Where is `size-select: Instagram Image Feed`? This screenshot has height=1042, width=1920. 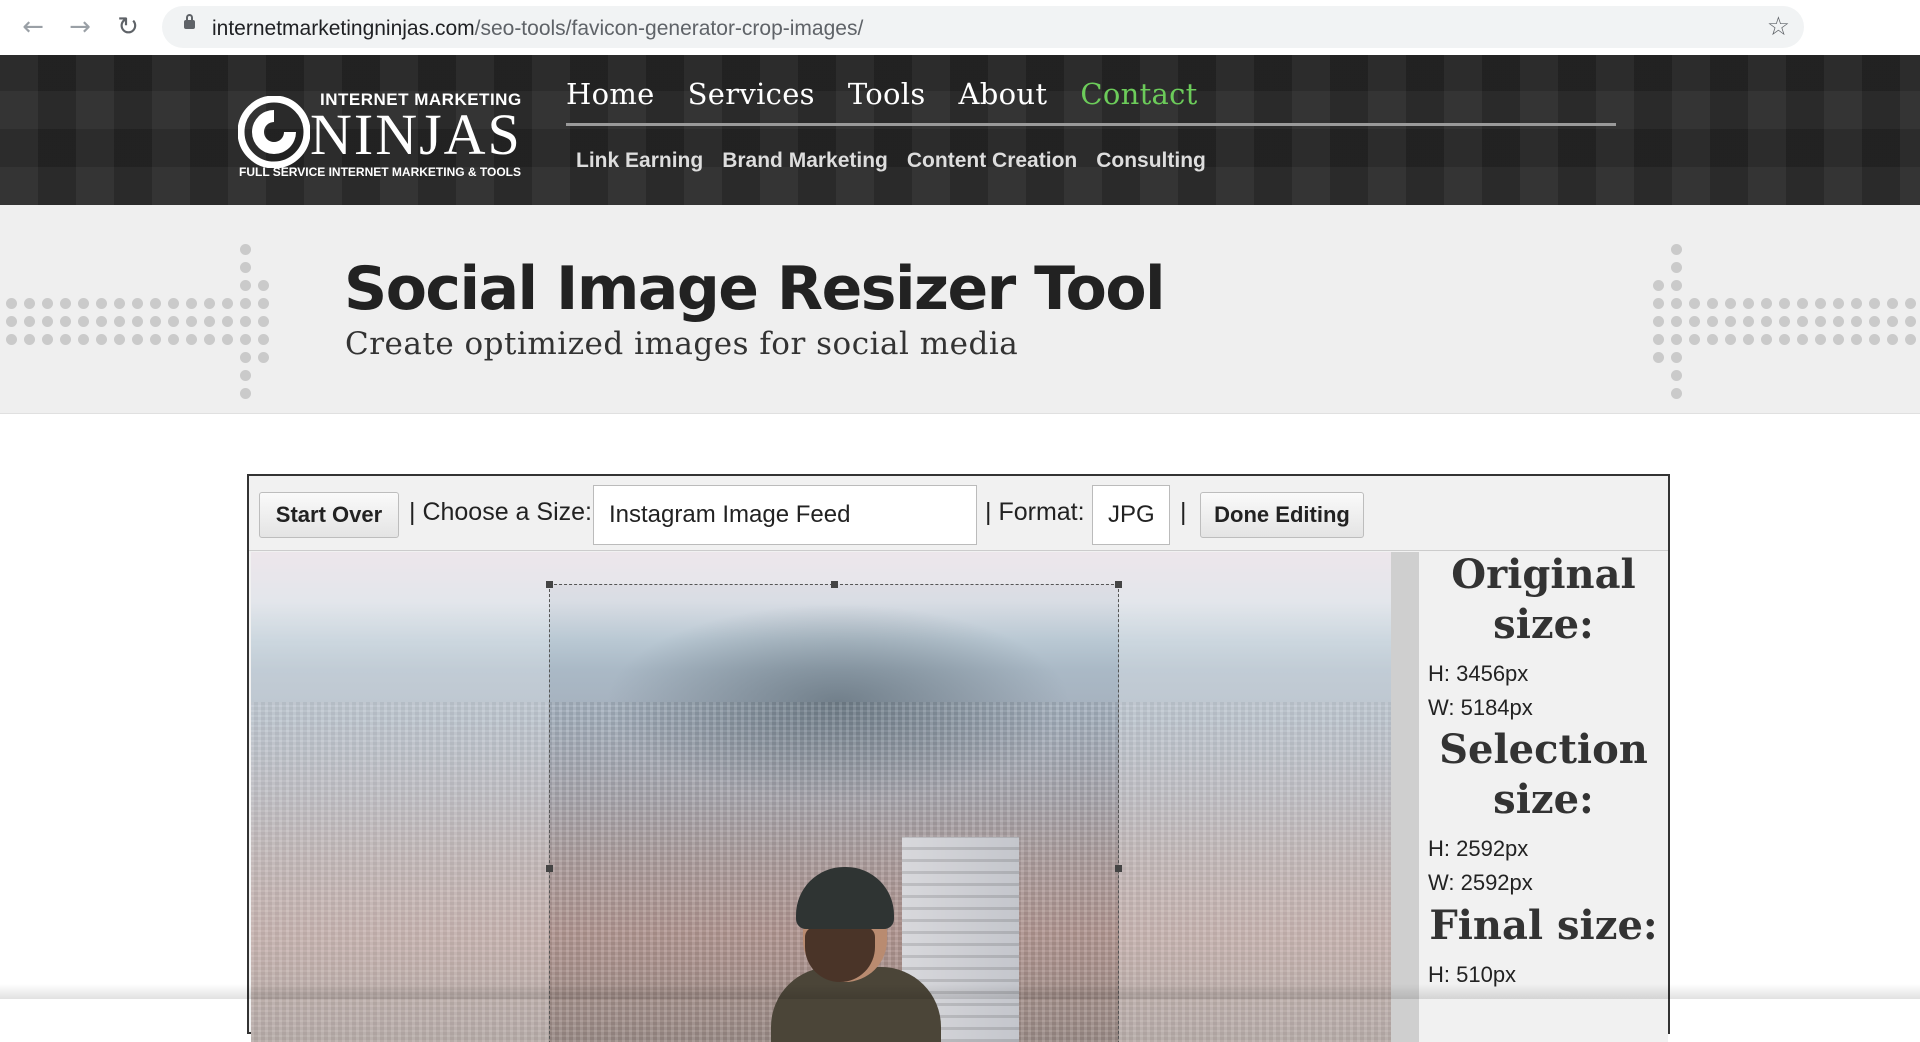 size-select: Instagram Image Feed is located at coordinates (785, 515).